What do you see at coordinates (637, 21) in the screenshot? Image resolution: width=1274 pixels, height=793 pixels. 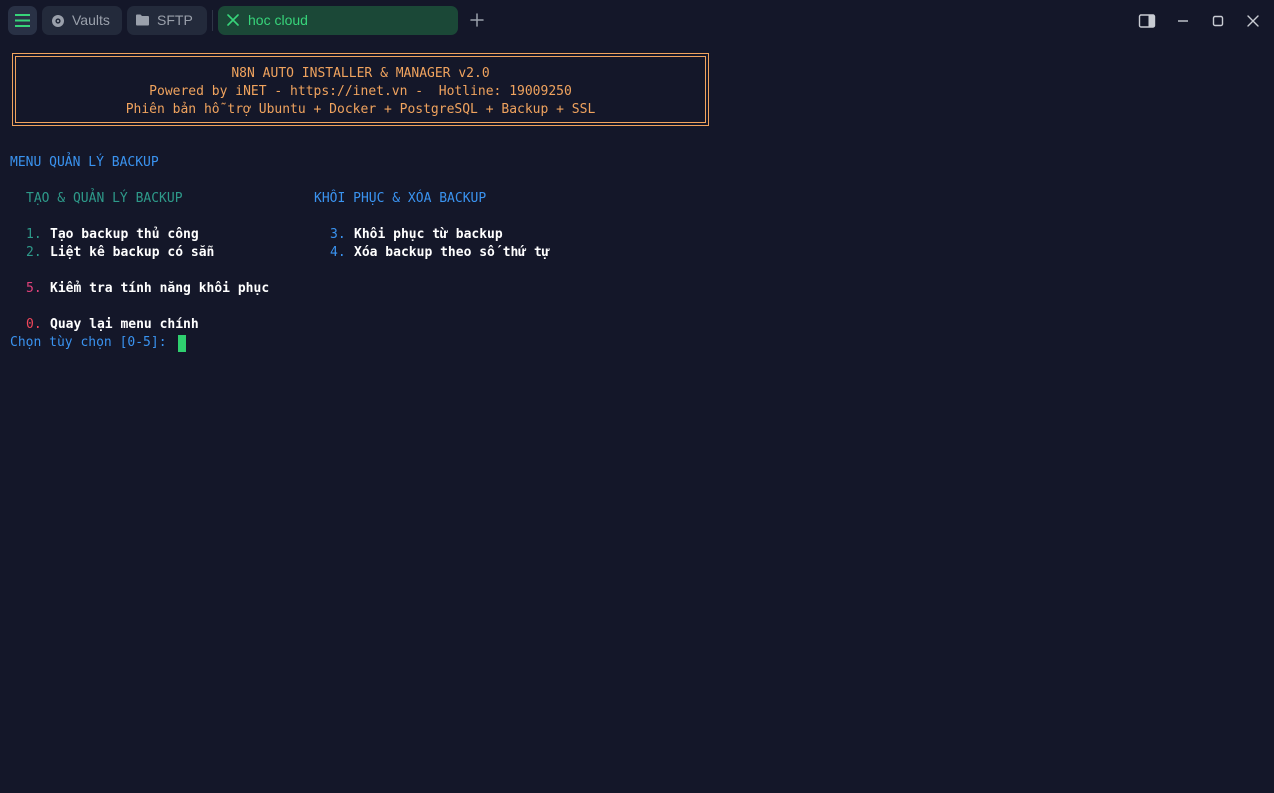 I see `title-bar: Vaults SFTP hoc cloud` at bounding box center [637, 21].